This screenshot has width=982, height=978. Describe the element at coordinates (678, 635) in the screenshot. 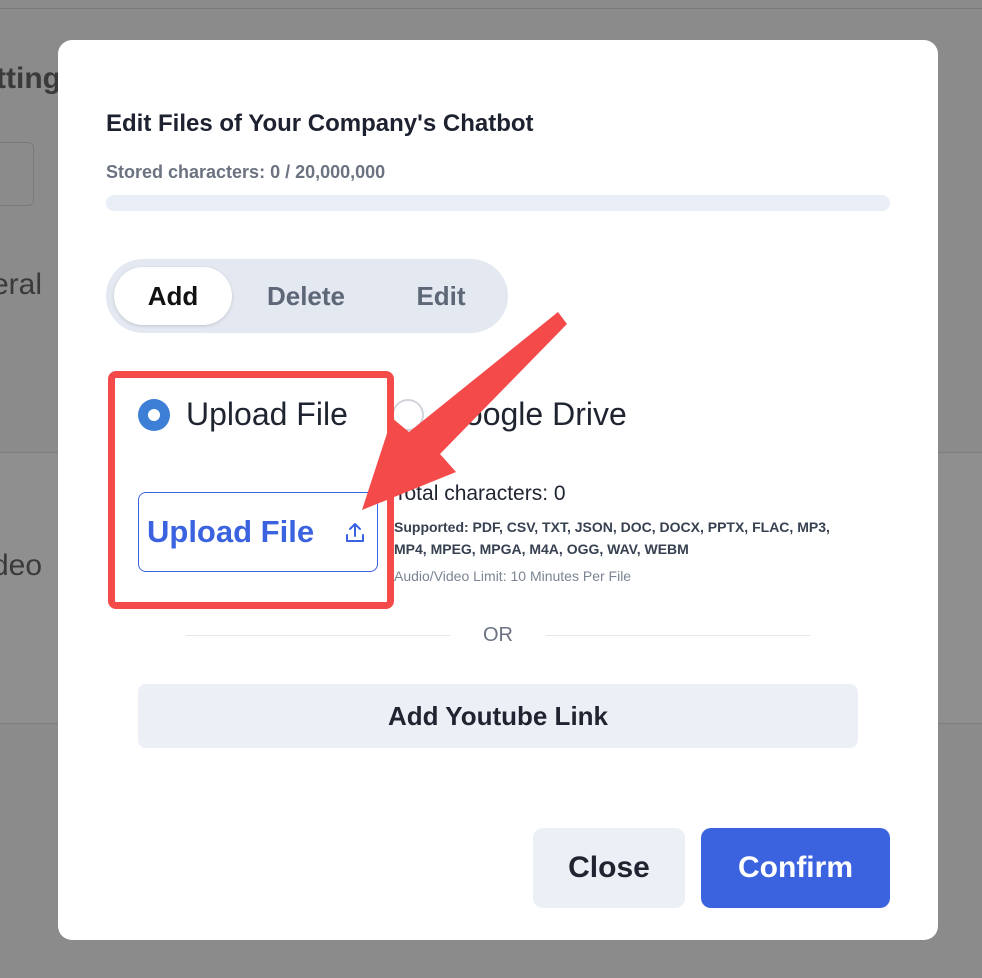

I see `or-divider-right` at that location.